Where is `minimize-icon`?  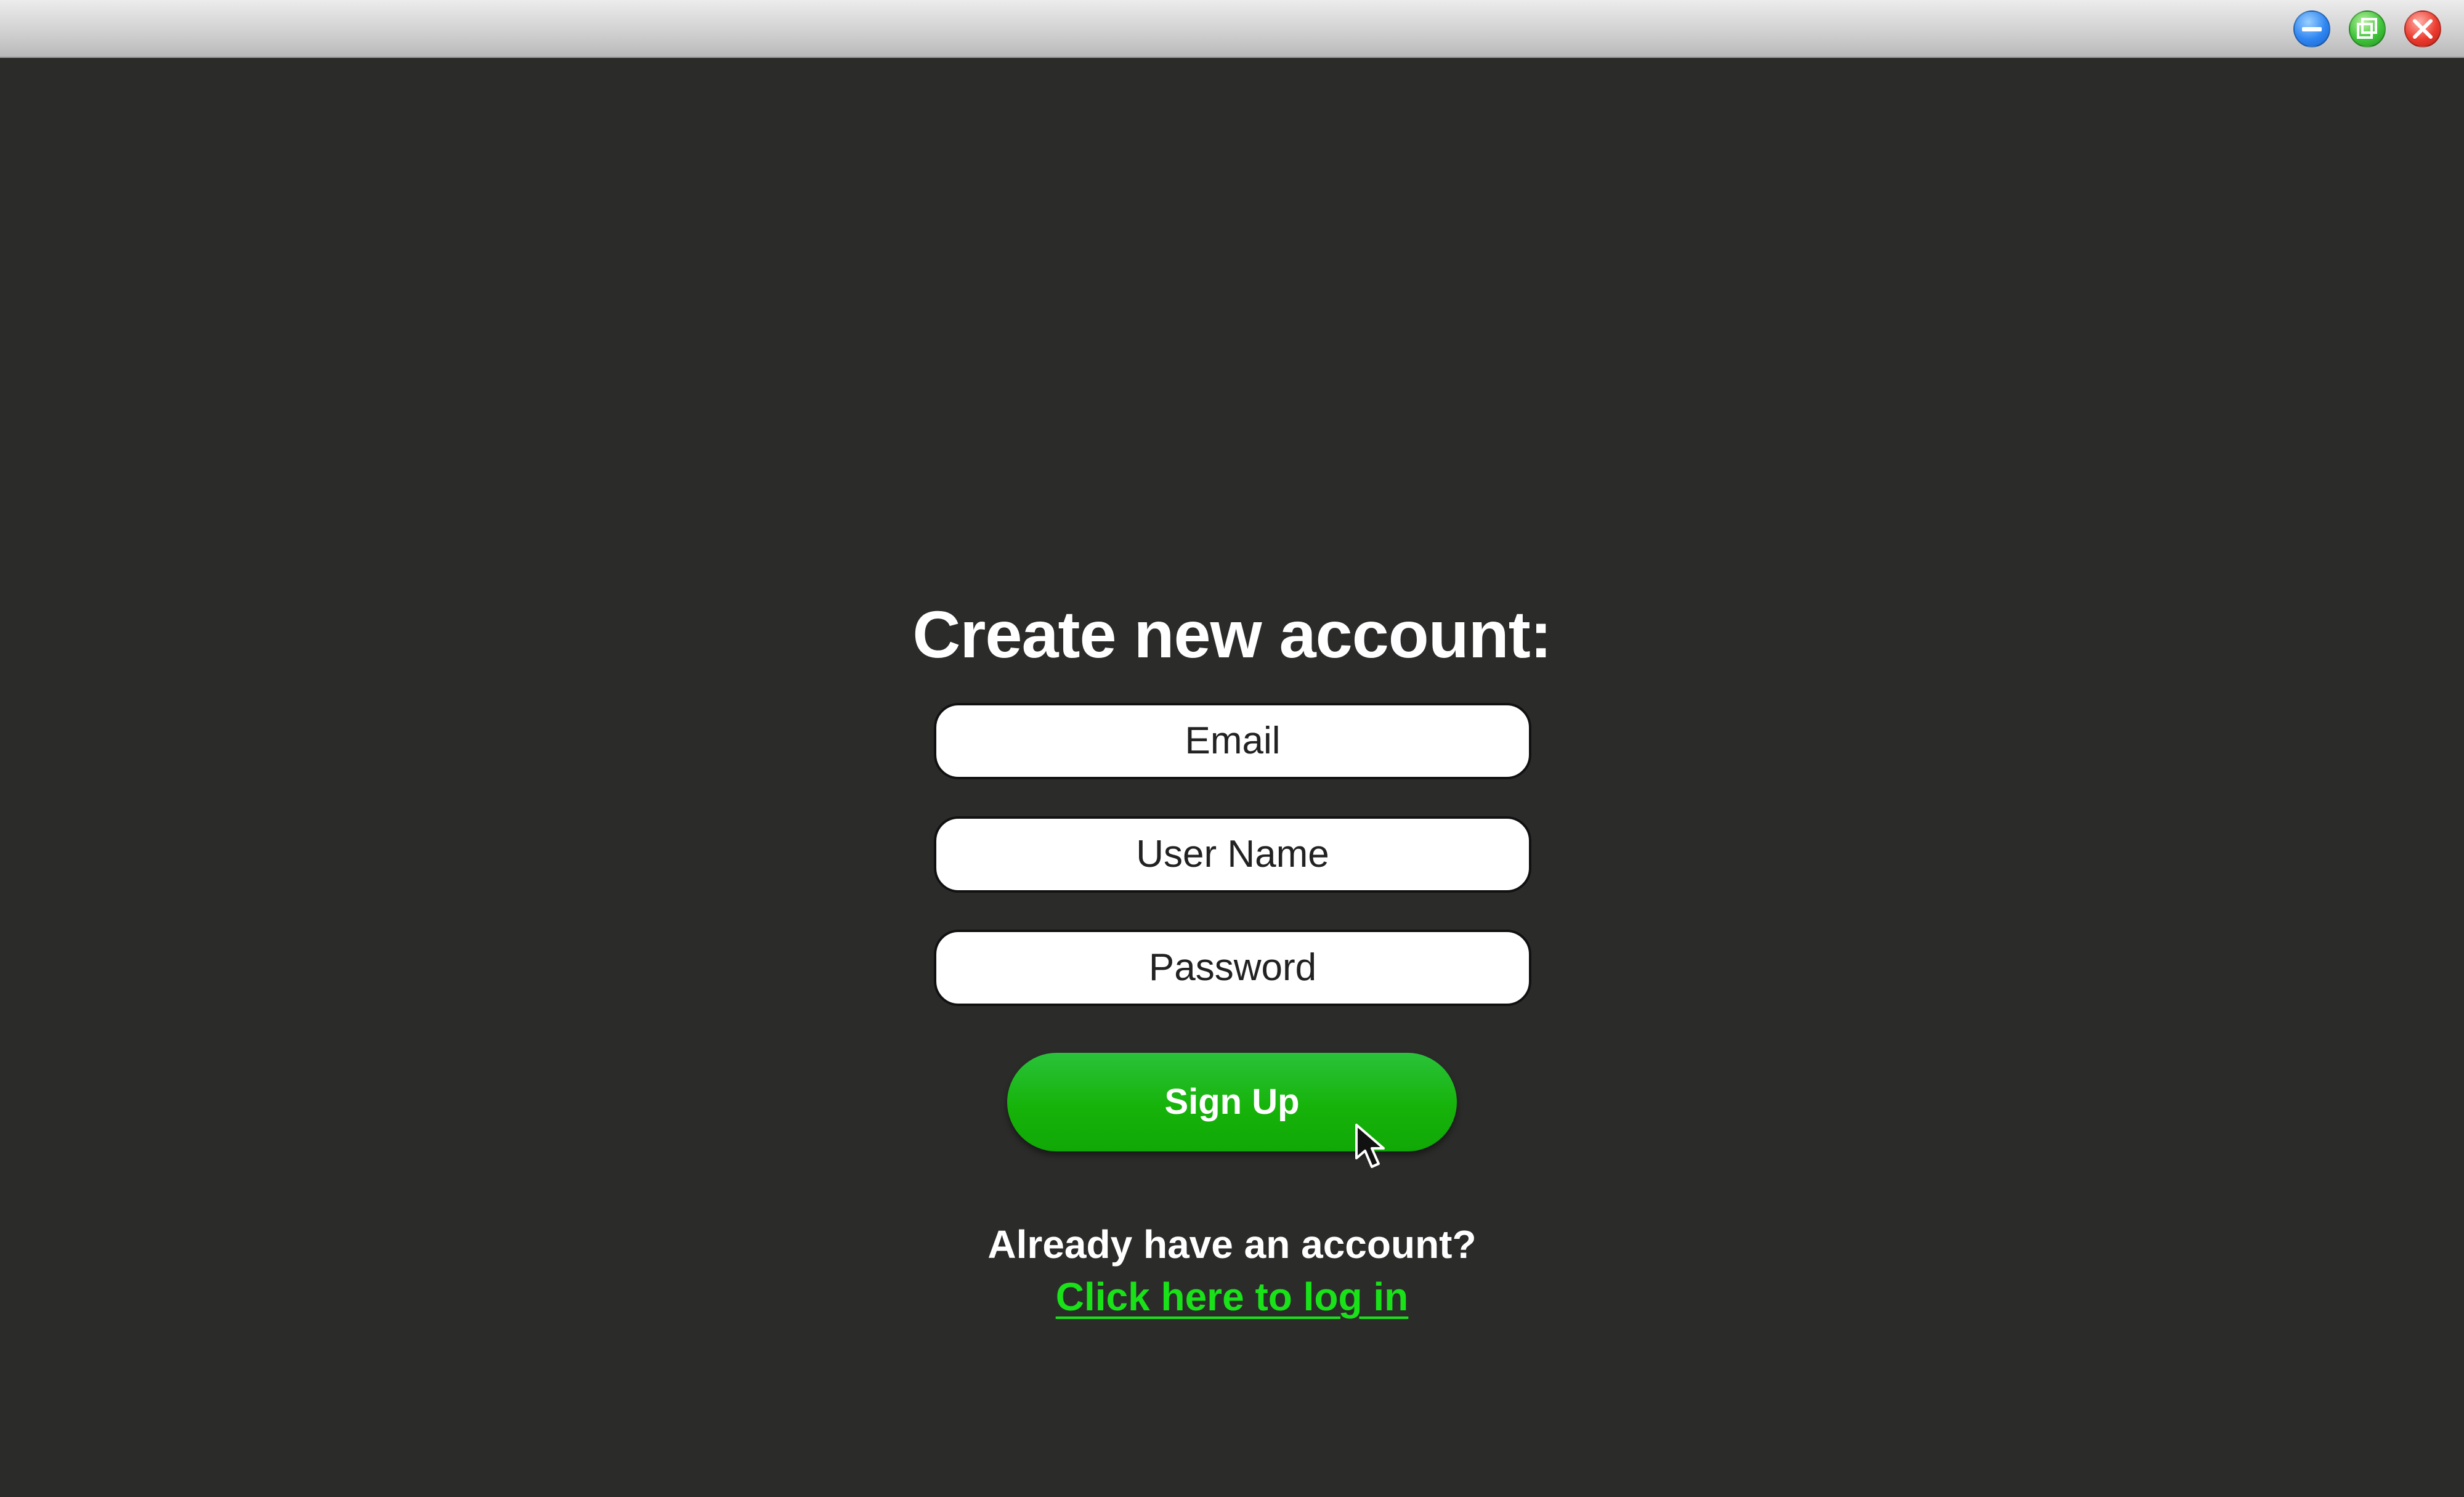
minimize-icon is located at coordinates (2312, 29).